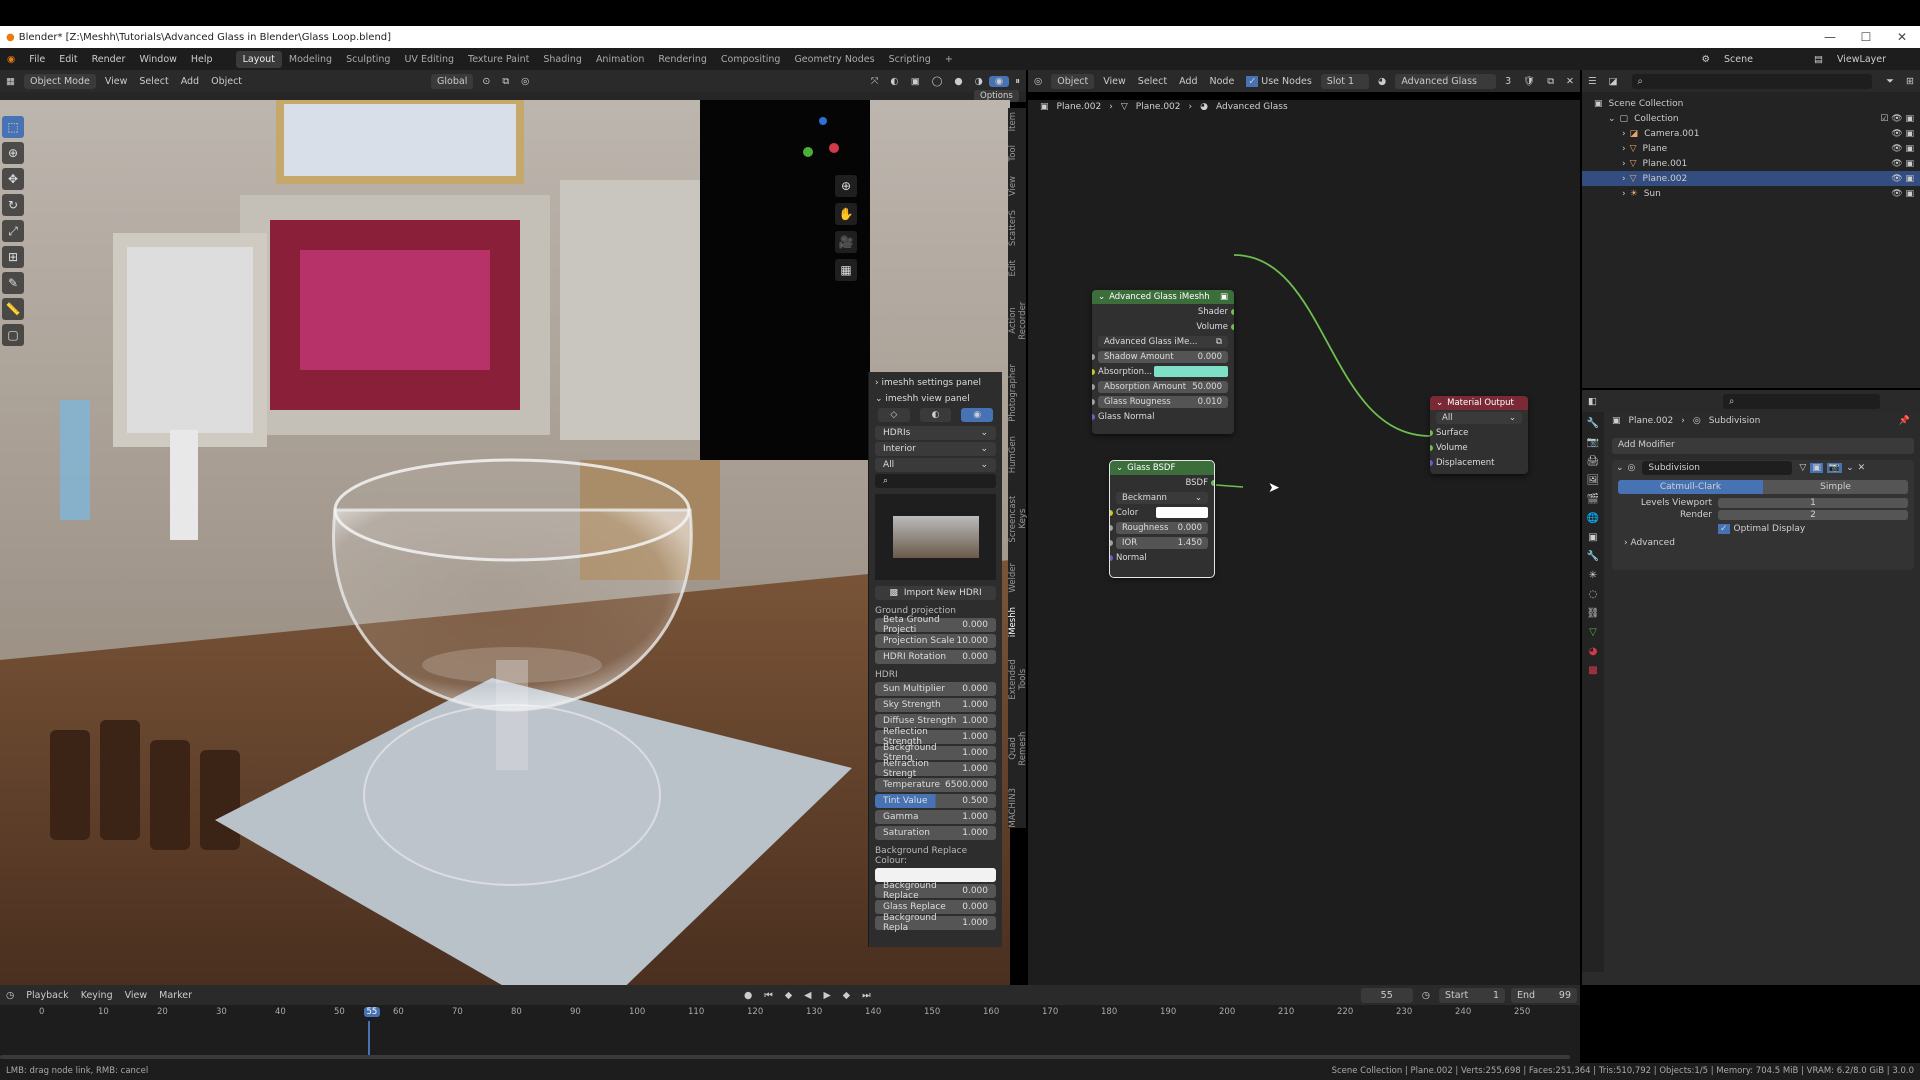 The width and height of the screenshot is (1920, 1080). What do you see at coordinates (1801, 401) in the screenshot?
I see `properties-search-input: ⌕` at bounding box center [1801, 401].